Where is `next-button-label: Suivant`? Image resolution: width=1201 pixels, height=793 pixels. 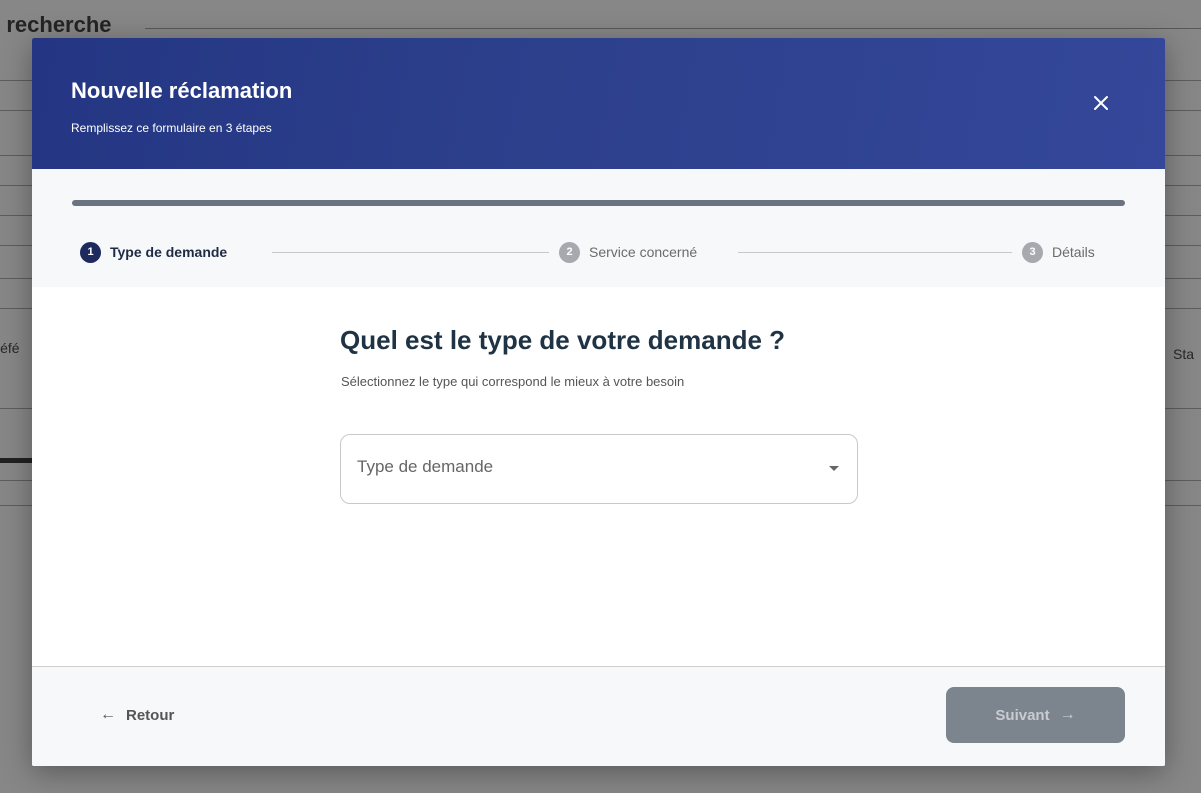
next-button-label: Suivant is located at coordinates (1022, 715).